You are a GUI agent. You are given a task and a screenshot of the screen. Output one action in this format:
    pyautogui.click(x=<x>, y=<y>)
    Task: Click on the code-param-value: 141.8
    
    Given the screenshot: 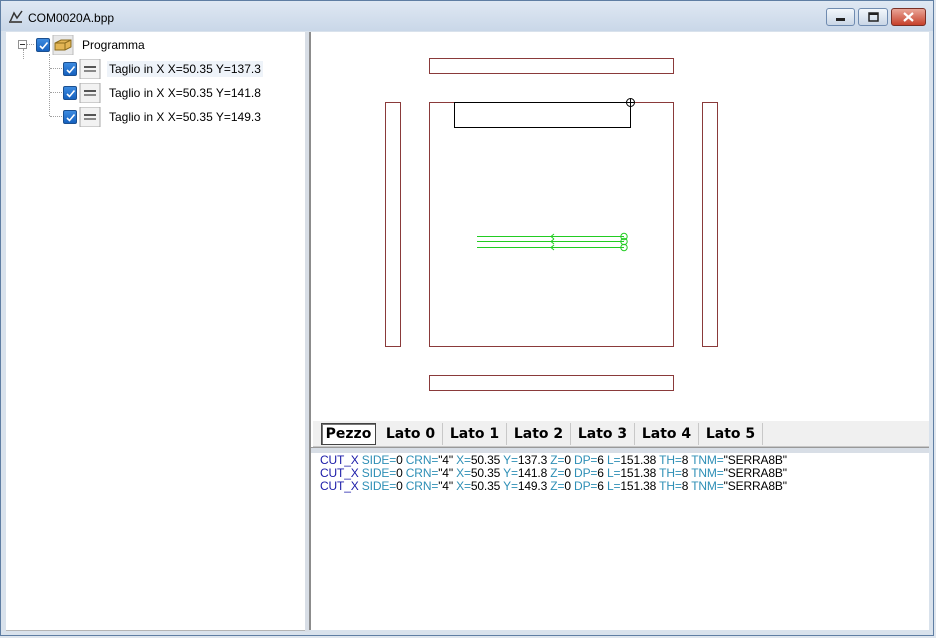 What is the action you would take?
    pyautogui.click(x=532, y=473)
    